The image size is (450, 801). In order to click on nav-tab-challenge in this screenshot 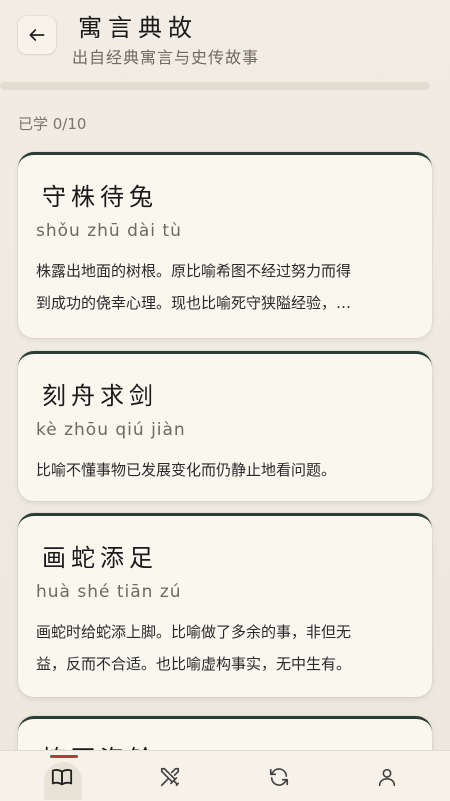, I will do `click(170, 770)`.